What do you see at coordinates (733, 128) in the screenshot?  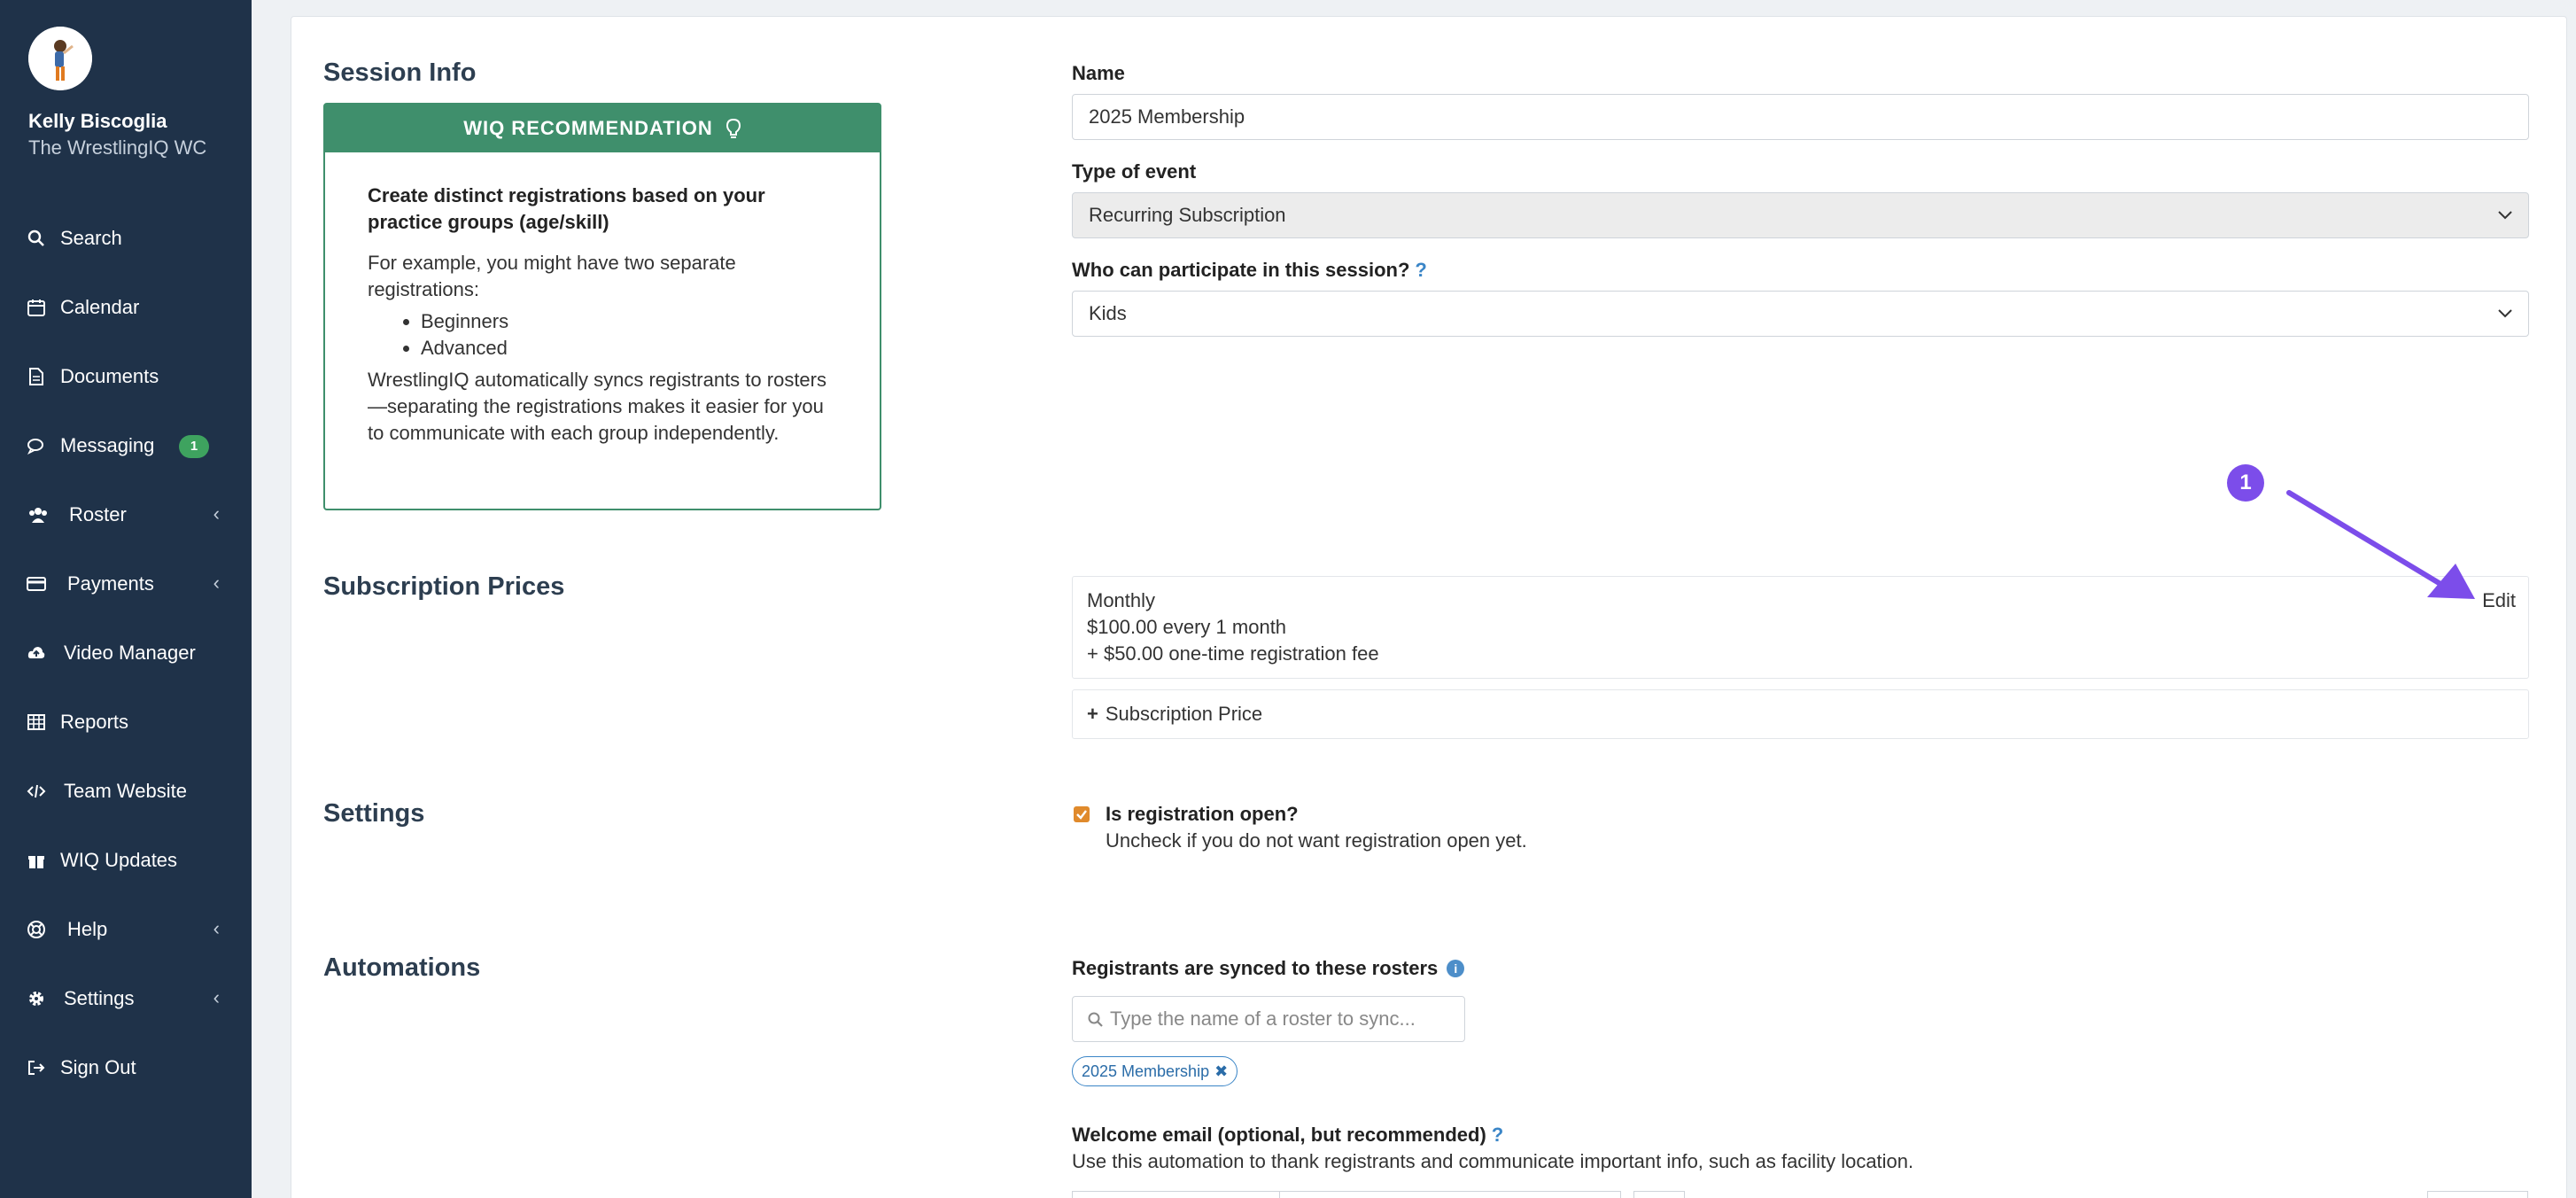 I see `lightbulb-icon` at bounding box center [733, 128].